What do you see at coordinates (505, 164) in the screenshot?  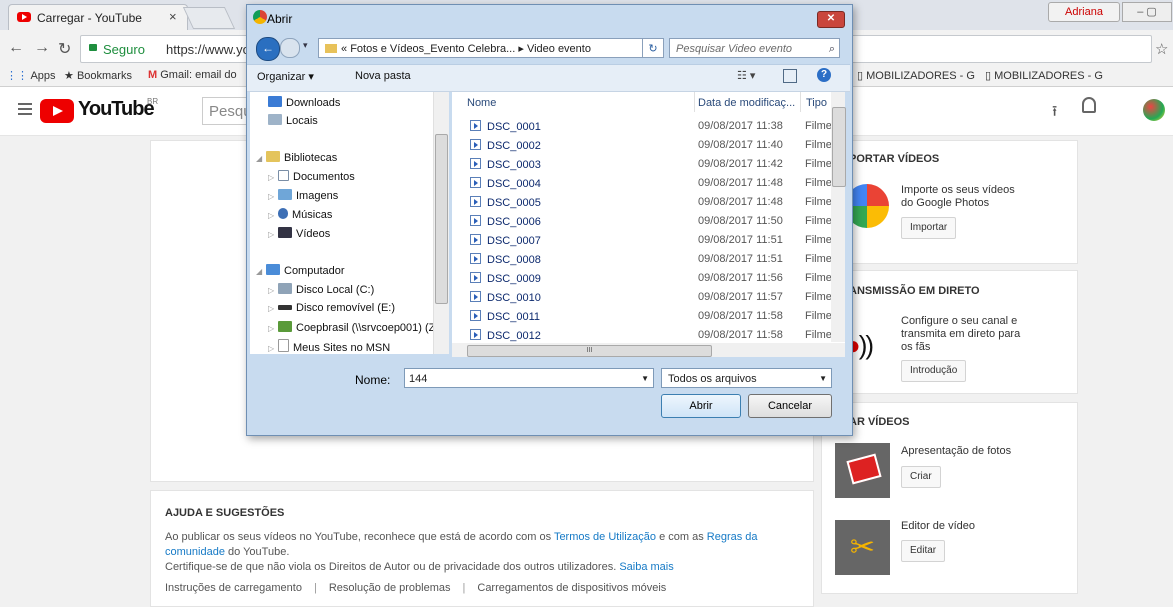 I see `file-row: DSC_0003` at bounding box center [505, 164].